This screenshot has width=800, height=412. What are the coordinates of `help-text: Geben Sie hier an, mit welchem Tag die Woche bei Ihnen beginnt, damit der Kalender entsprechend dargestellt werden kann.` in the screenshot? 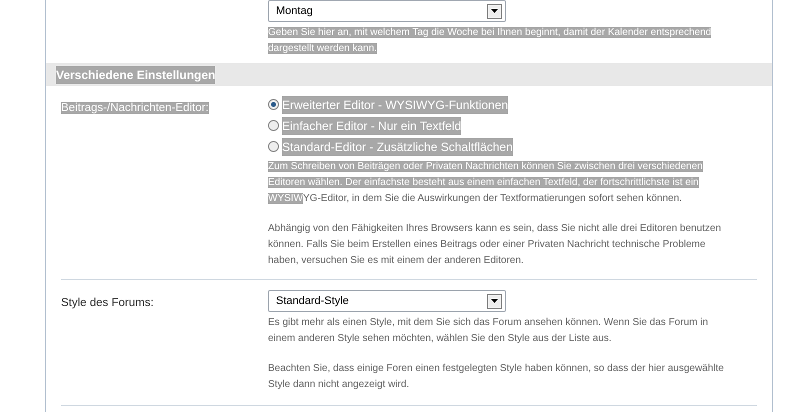 It's located at (490, 41).